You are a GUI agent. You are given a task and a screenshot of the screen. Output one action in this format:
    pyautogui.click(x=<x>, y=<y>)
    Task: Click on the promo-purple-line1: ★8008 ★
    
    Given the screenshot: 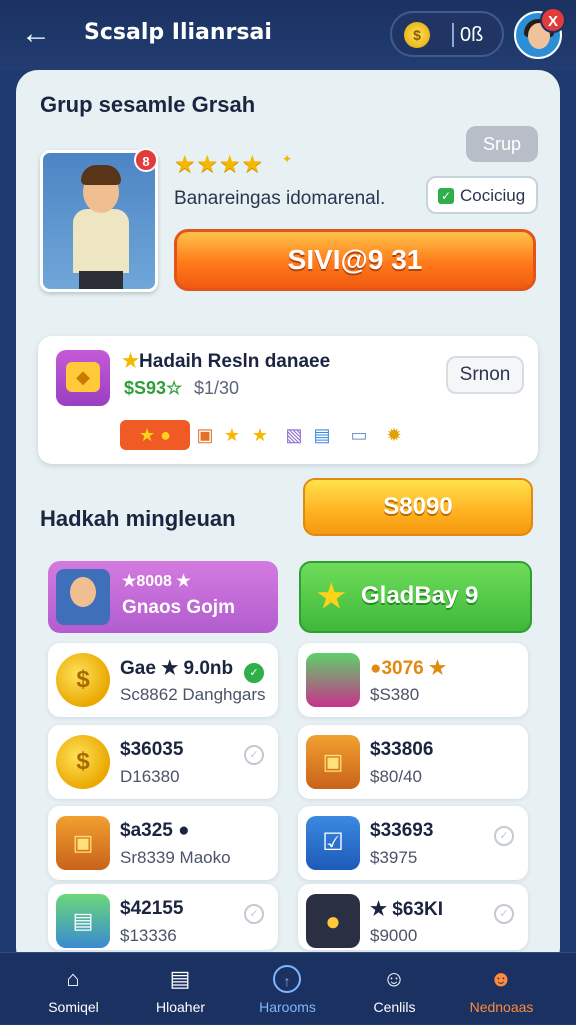 What is the action you would take?
    pyautogui.click(x=156, y=581)
    